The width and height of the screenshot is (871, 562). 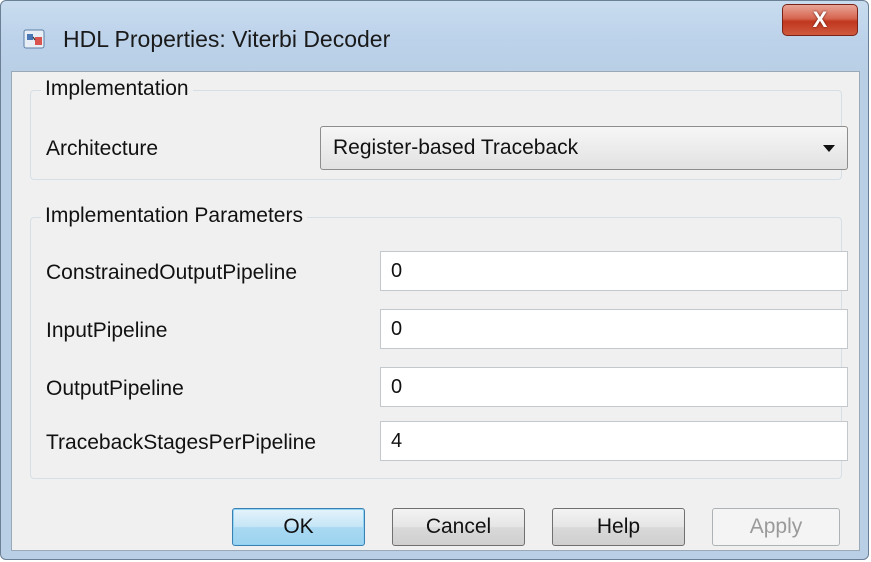 What do you see at coordinates (458, 527) in the screenshot?
I see `cancel-button: Cancel` at bounding box center [458, 527].